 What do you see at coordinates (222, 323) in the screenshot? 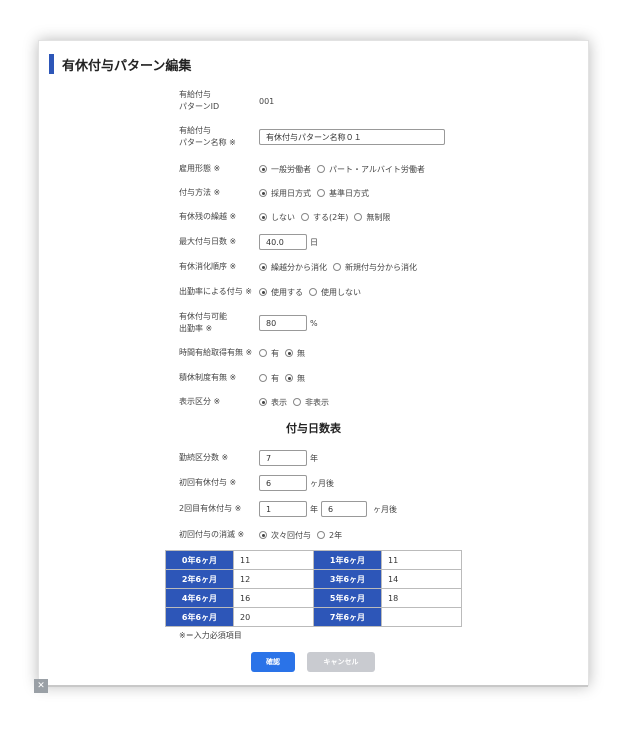
I see `attendance-rate-label: 有休付与可能 出勤率 ※` at bounding box center [222, 323].